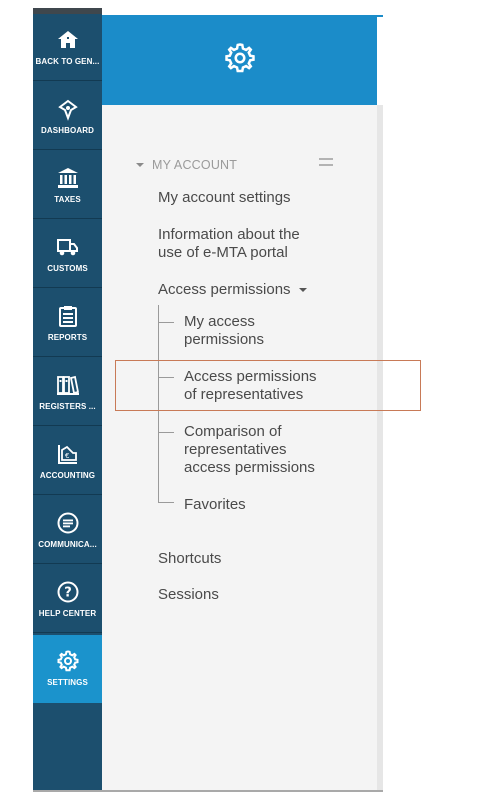 This screenshot has width=484, height=811. What do you see at coordinates (224, 198) in the screenshot?
I see `menu-my-account-settings: My account settings` at bounding box center [224, 198].